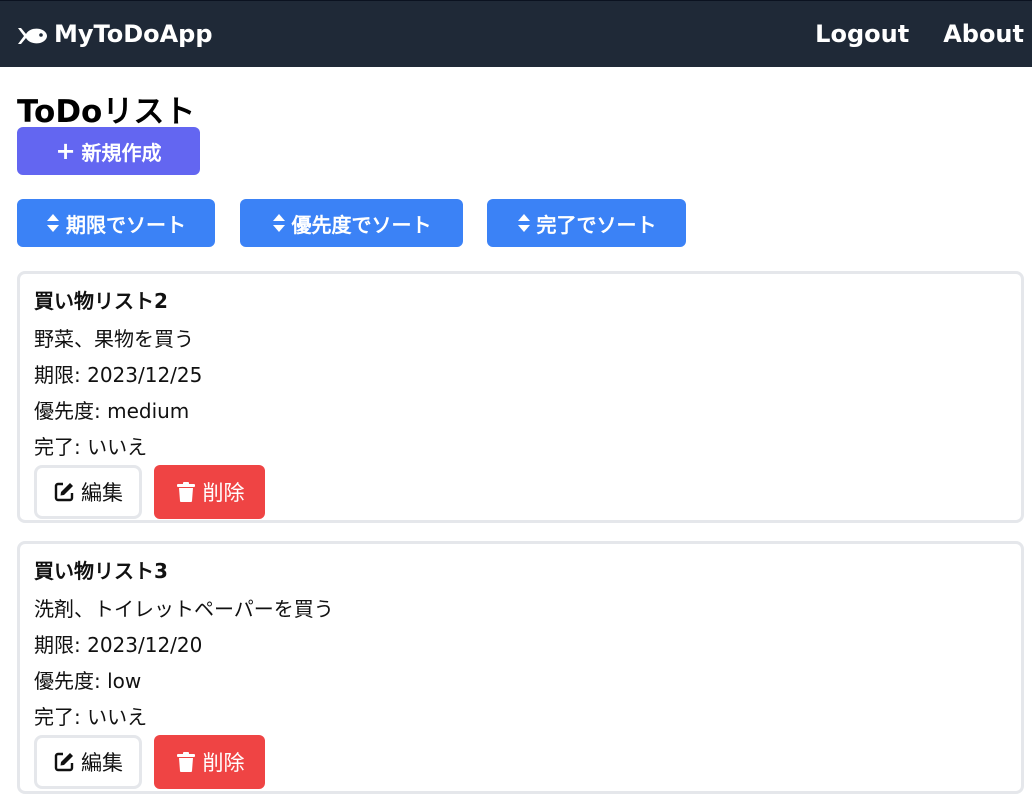  I want to click on navbar: MyToDoApp Logout About, so click(516, 33).